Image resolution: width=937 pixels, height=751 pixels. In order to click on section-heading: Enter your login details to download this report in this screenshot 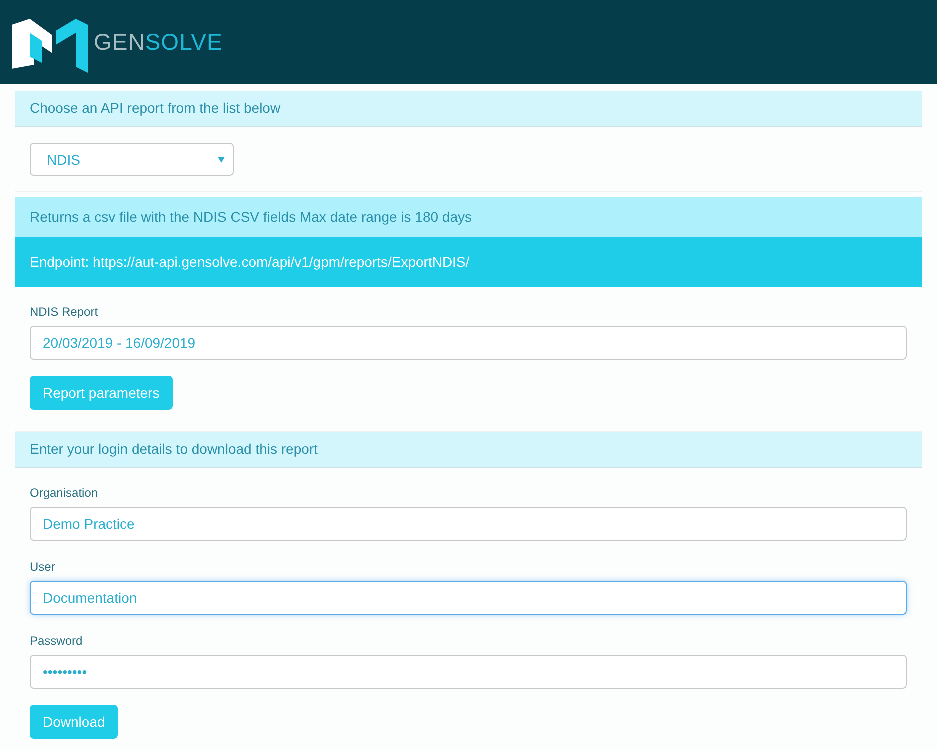, I will do `click(468, 450)`.